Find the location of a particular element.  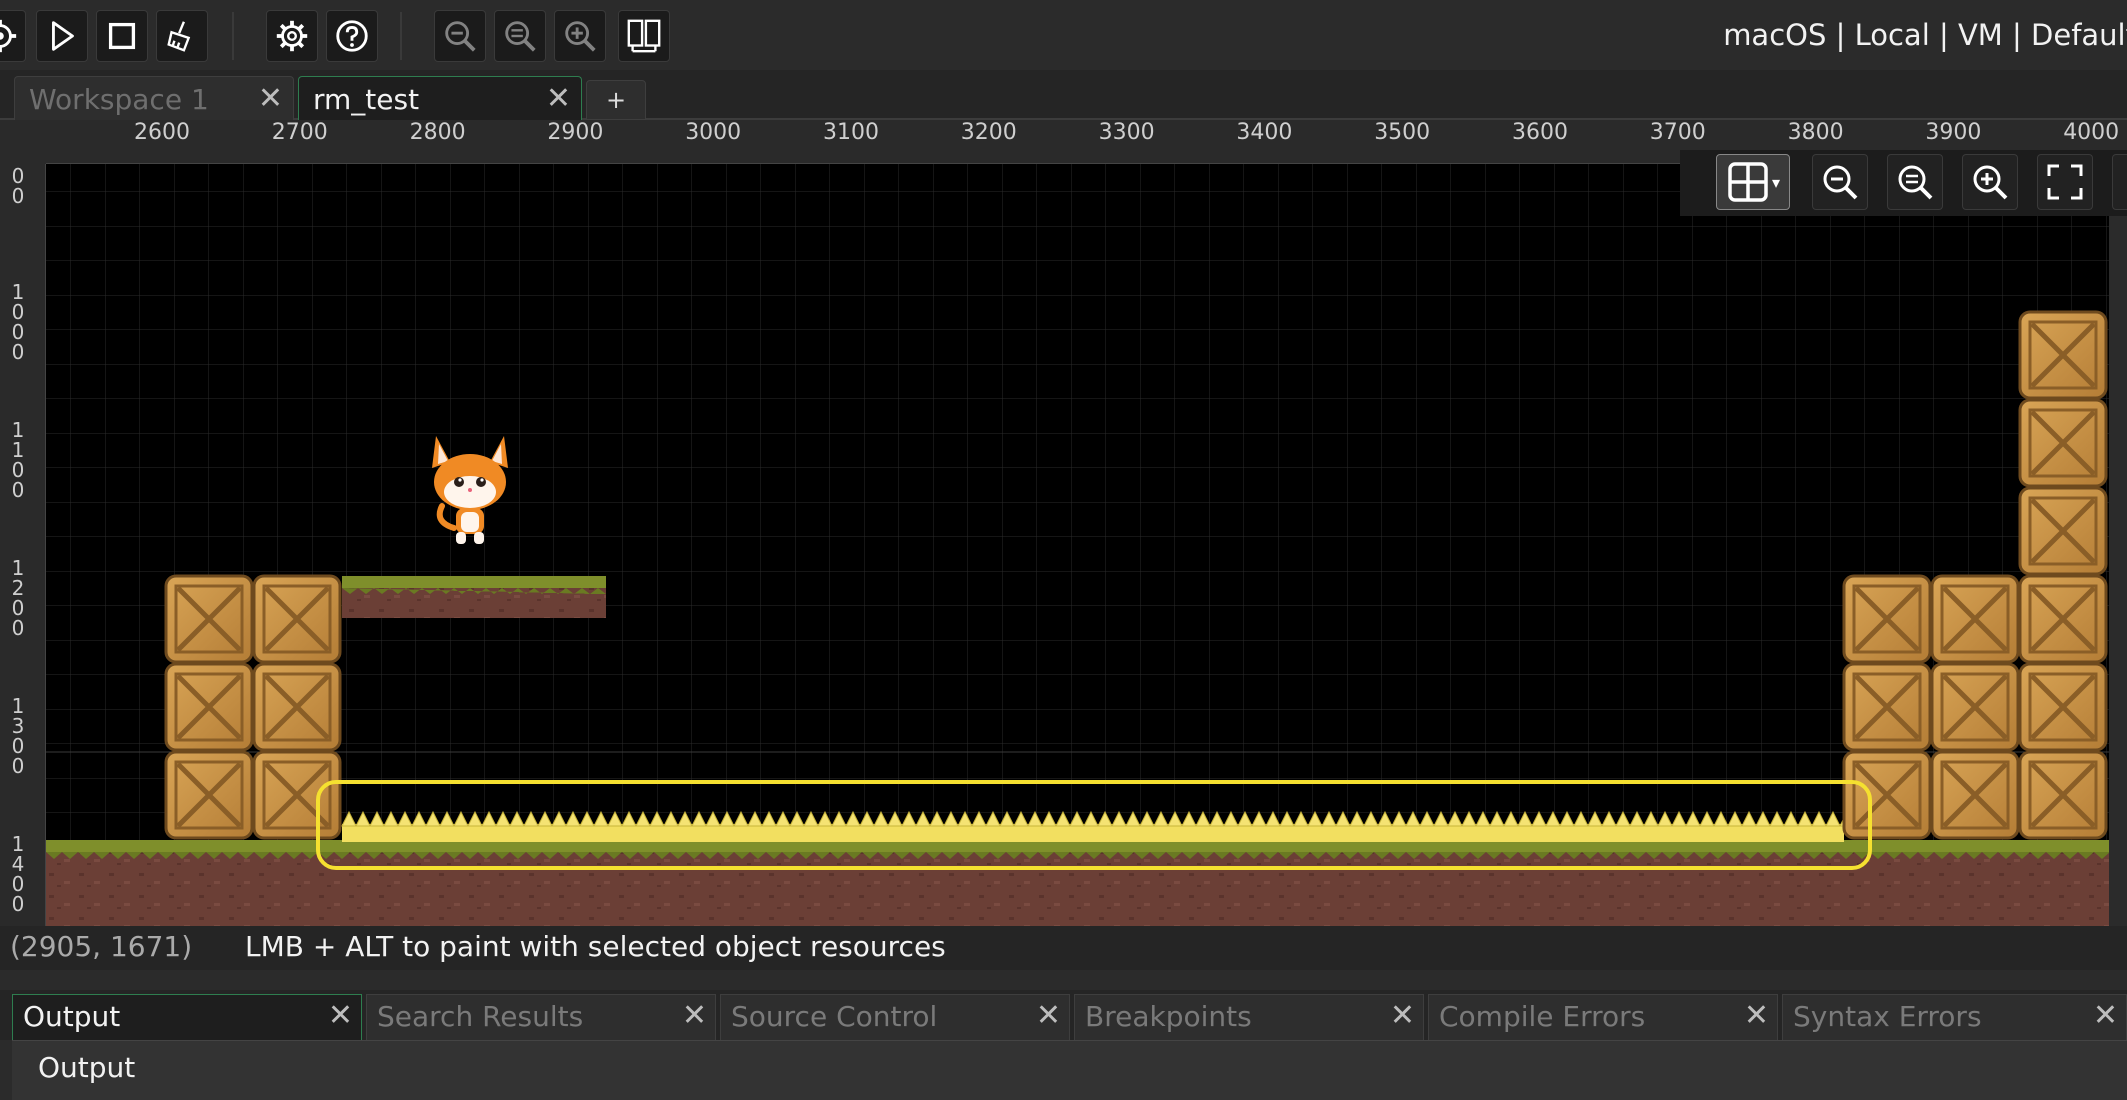

room-view-toolbar: ▾ is located at coordinates (1903, 183).